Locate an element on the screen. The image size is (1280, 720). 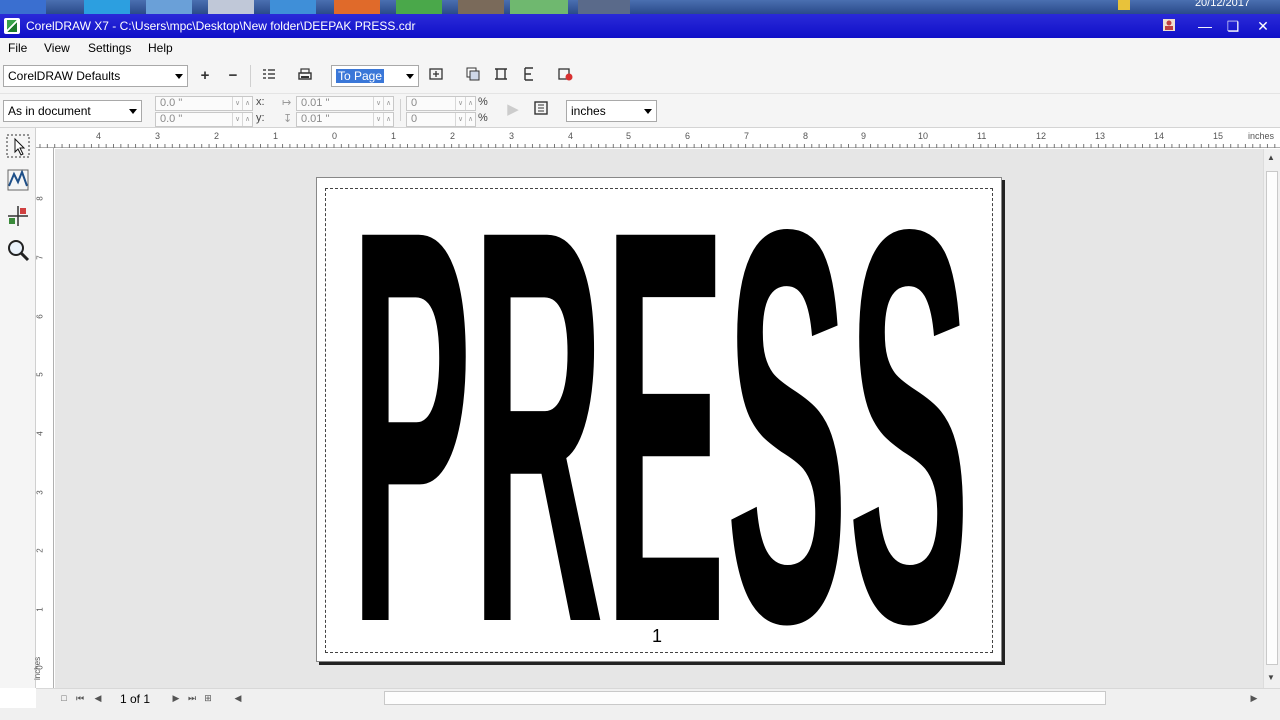
scope-dropdown: As in document is located at coordinates (72, 111).